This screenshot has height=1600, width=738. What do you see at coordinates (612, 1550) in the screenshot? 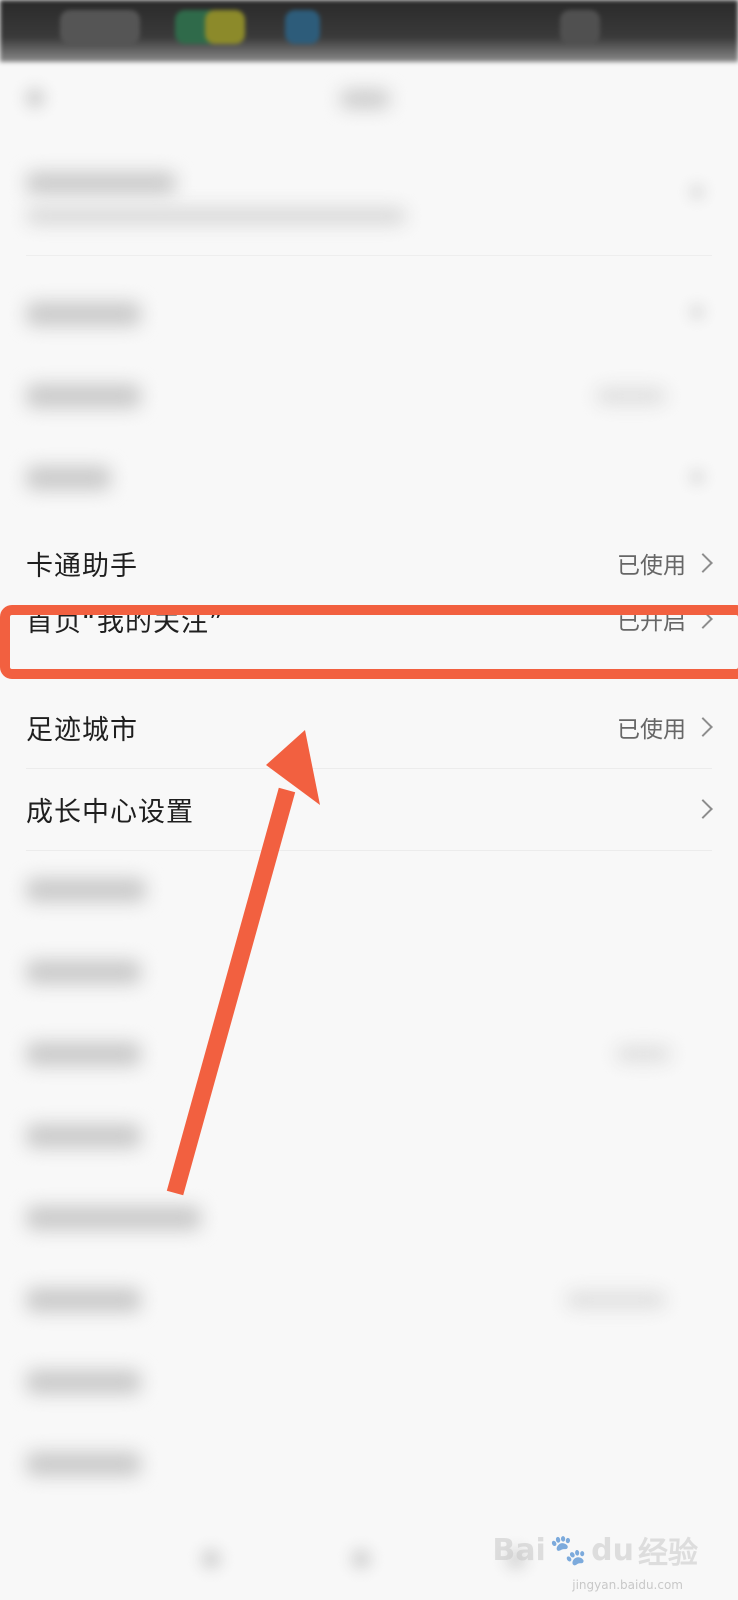
I see `watermark-suffix: du` at bounding box center [612, 1550].